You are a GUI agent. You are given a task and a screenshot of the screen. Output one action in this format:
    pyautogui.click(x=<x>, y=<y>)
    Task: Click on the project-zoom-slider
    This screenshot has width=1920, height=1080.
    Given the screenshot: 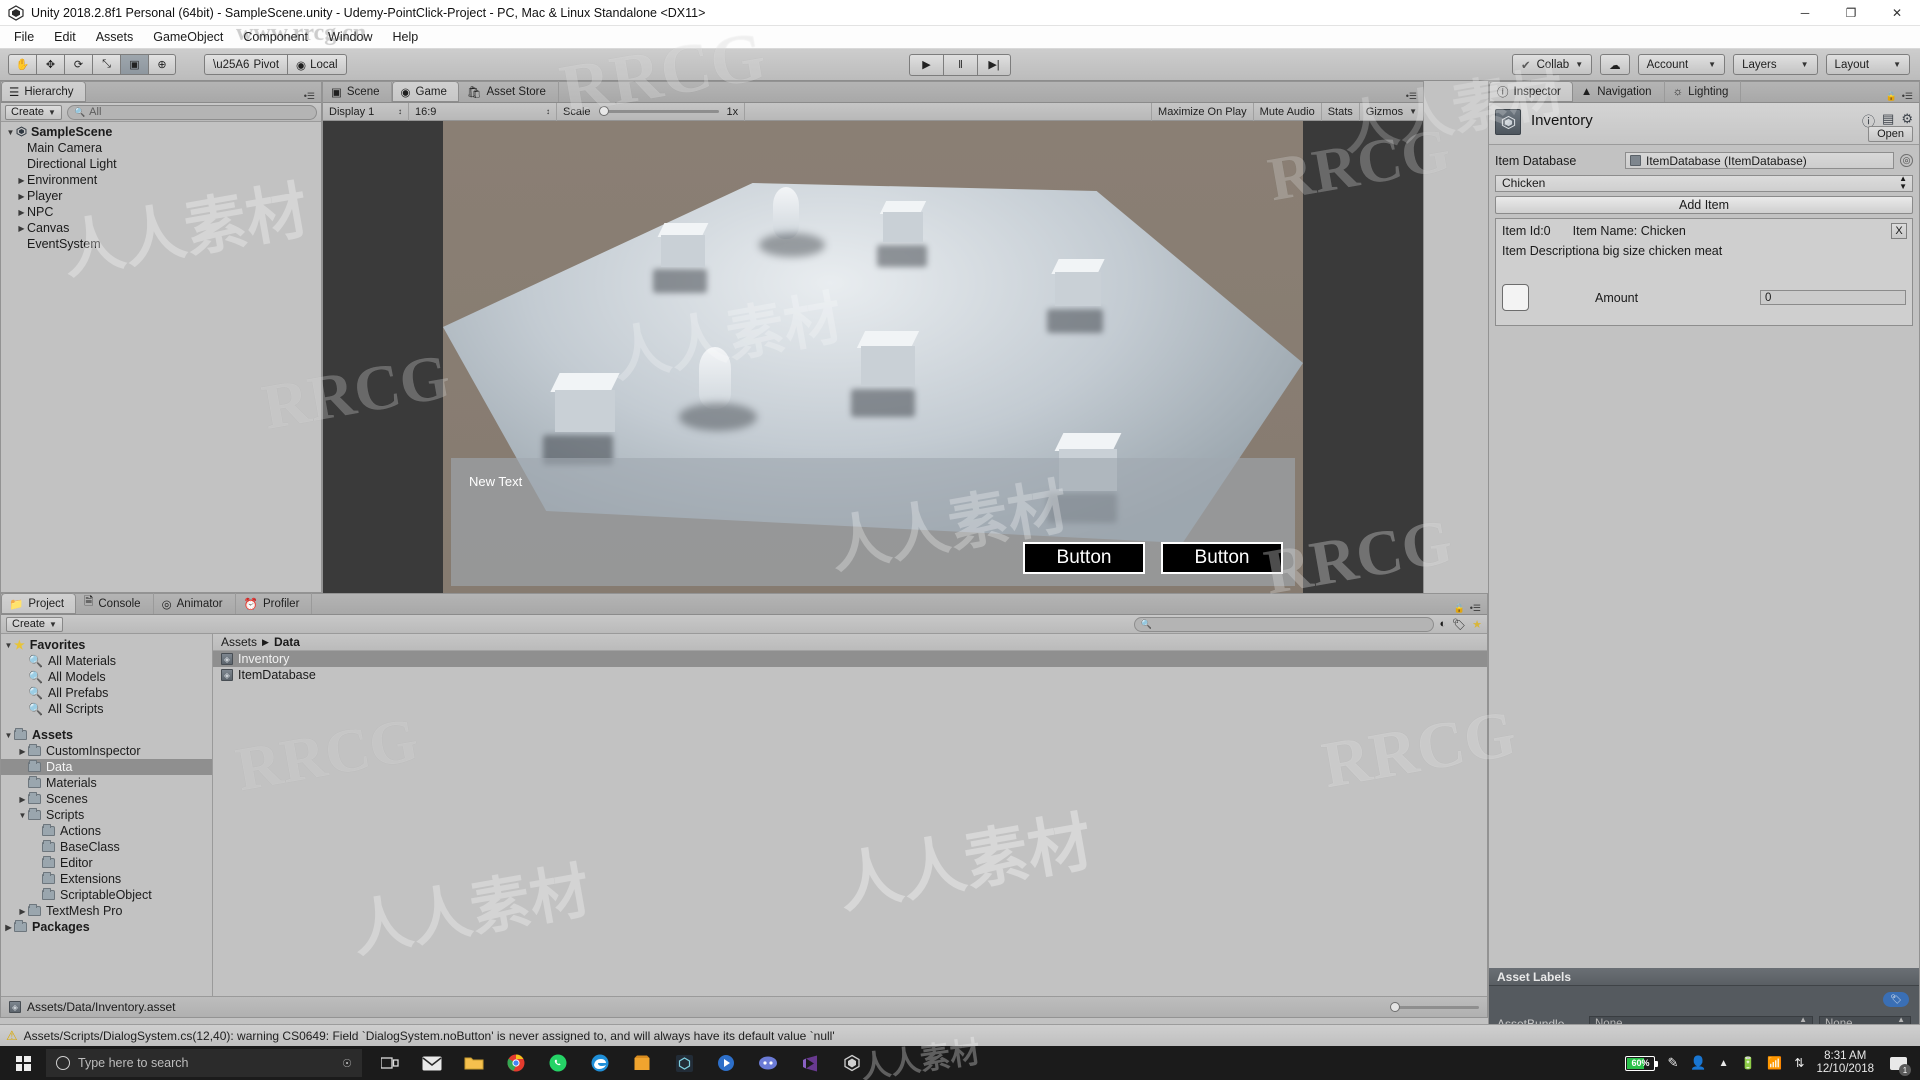 What is the action you would take?
    pyautogui.click(x=1434, y=1006)
    